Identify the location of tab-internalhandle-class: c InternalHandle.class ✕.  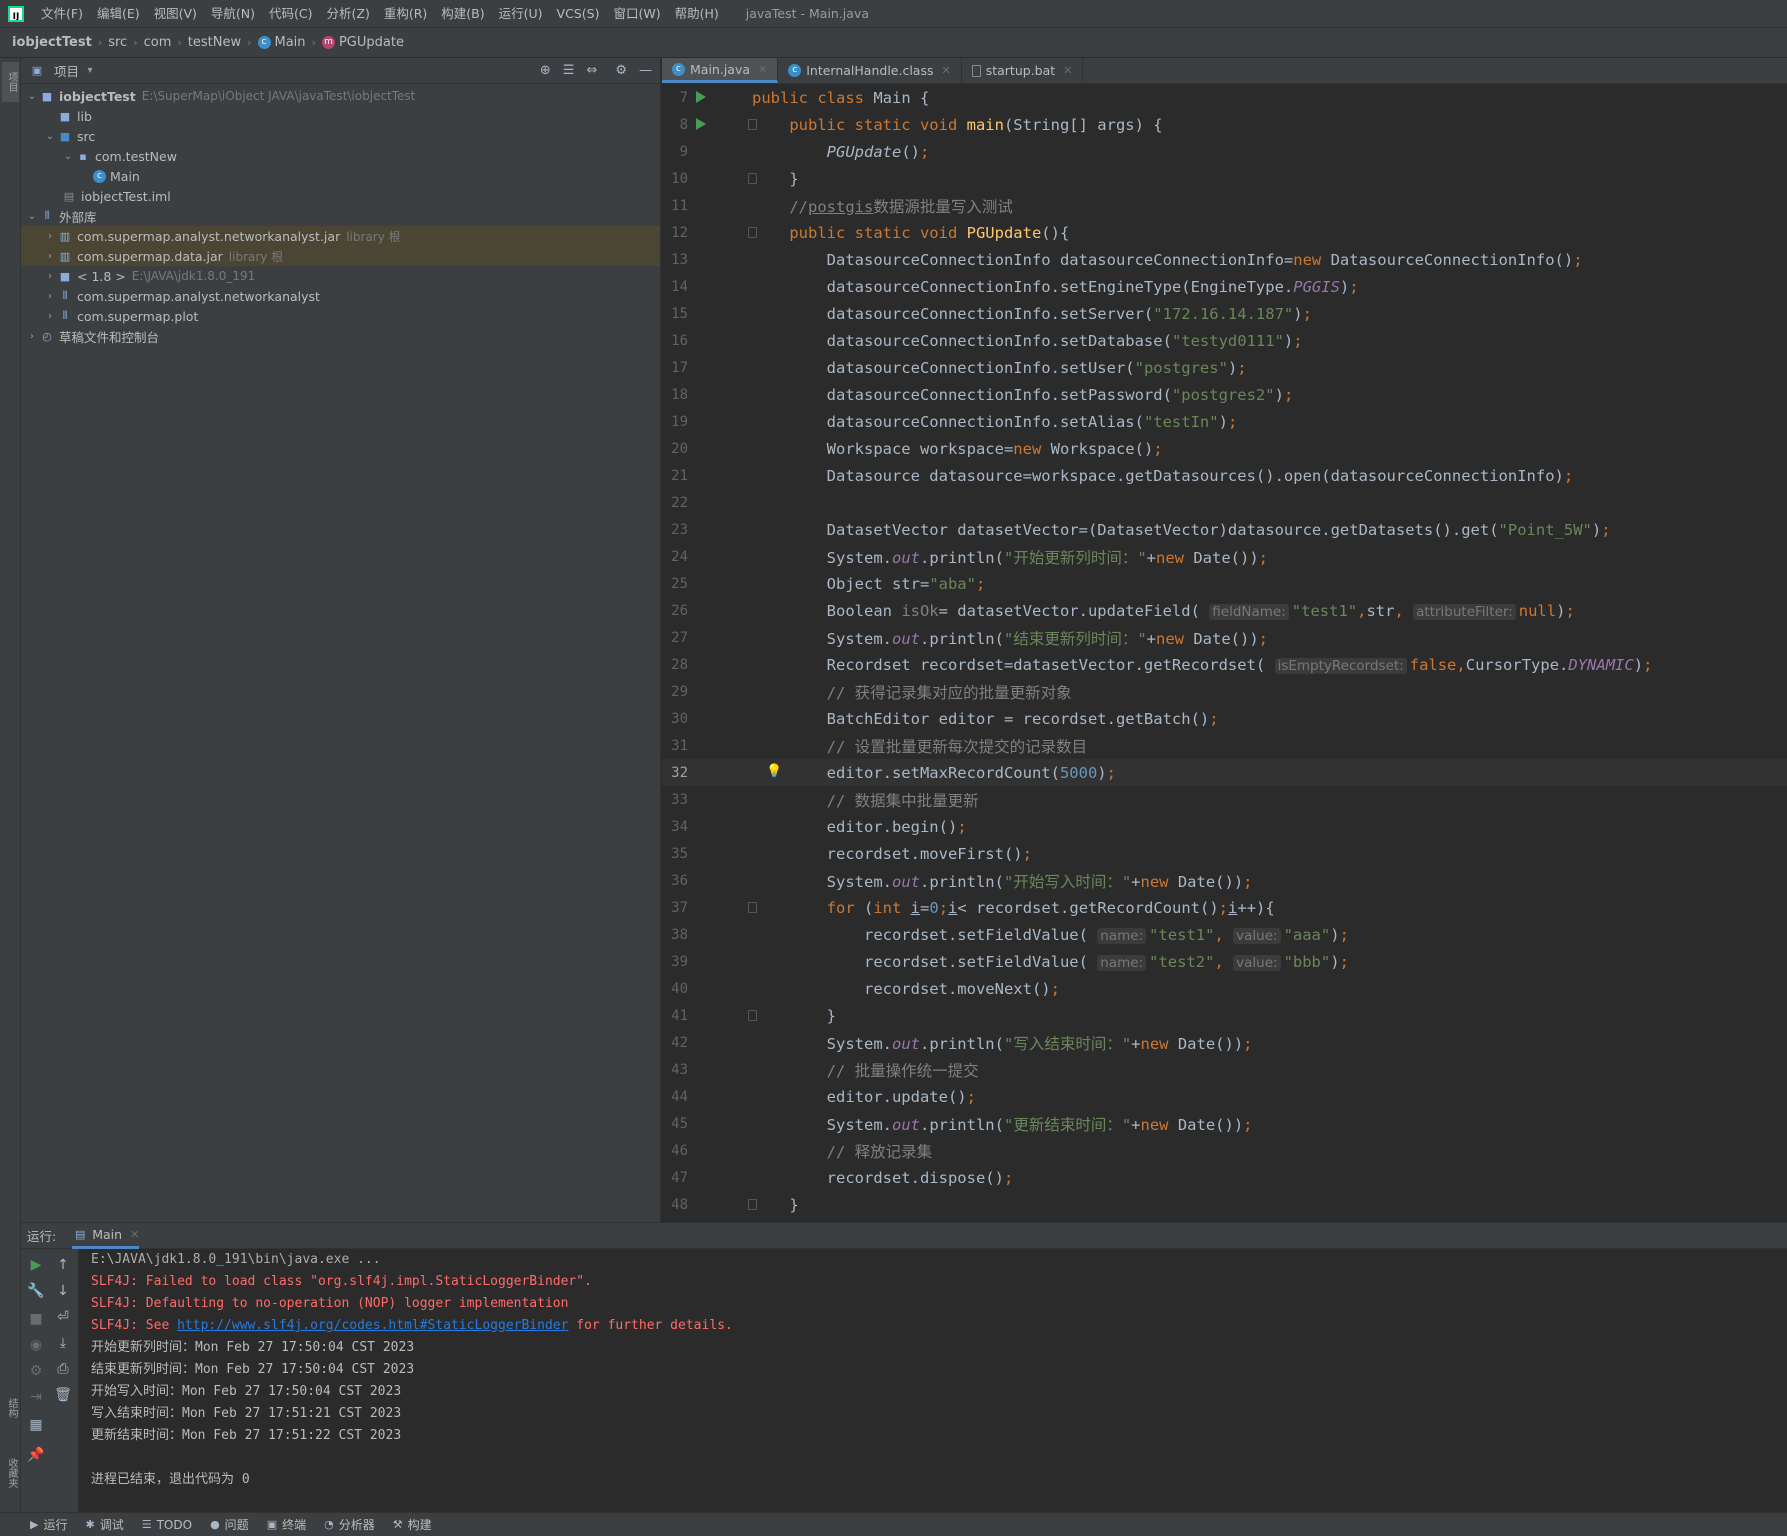
(870, 70).